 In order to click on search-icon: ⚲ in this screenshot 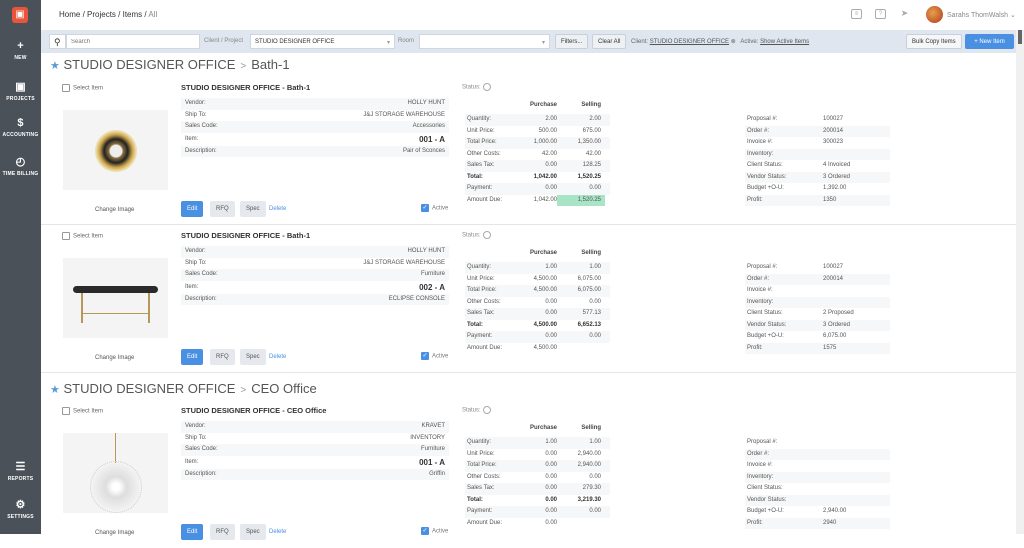, I will do `click(57, 41)`.